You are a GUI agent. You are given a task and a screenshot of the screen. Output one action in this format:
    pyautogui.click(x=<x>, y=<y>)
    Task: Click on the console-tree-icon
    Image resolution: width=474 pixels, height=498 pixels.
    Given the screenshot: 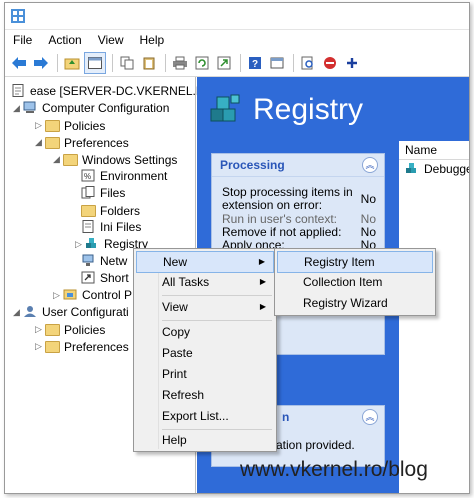 What is the action you would take?
    pyautogui.click(x=95, y=63)
    